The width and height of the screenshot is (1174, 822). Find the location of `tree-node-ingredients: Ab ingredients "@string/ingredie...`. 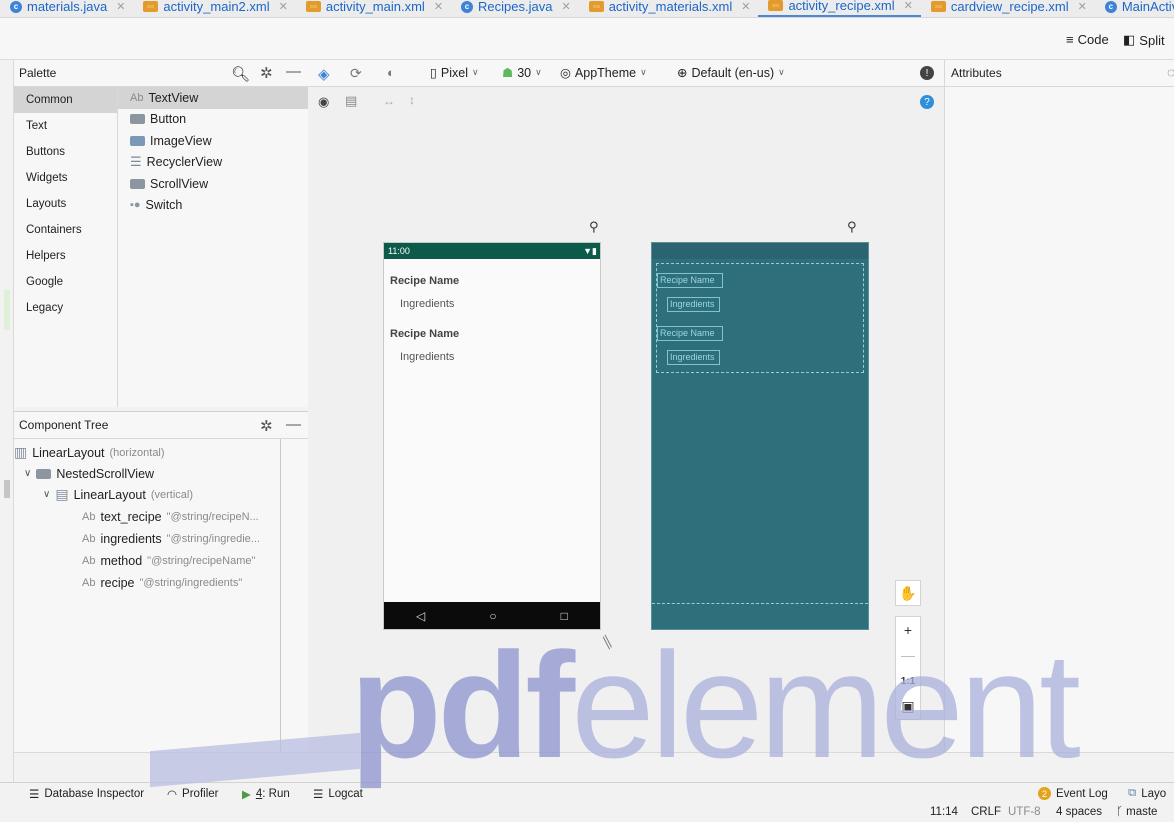

tree-node-ingredients: Ab ingredients "@string/ingredie... is located at coordinates (171, 538).